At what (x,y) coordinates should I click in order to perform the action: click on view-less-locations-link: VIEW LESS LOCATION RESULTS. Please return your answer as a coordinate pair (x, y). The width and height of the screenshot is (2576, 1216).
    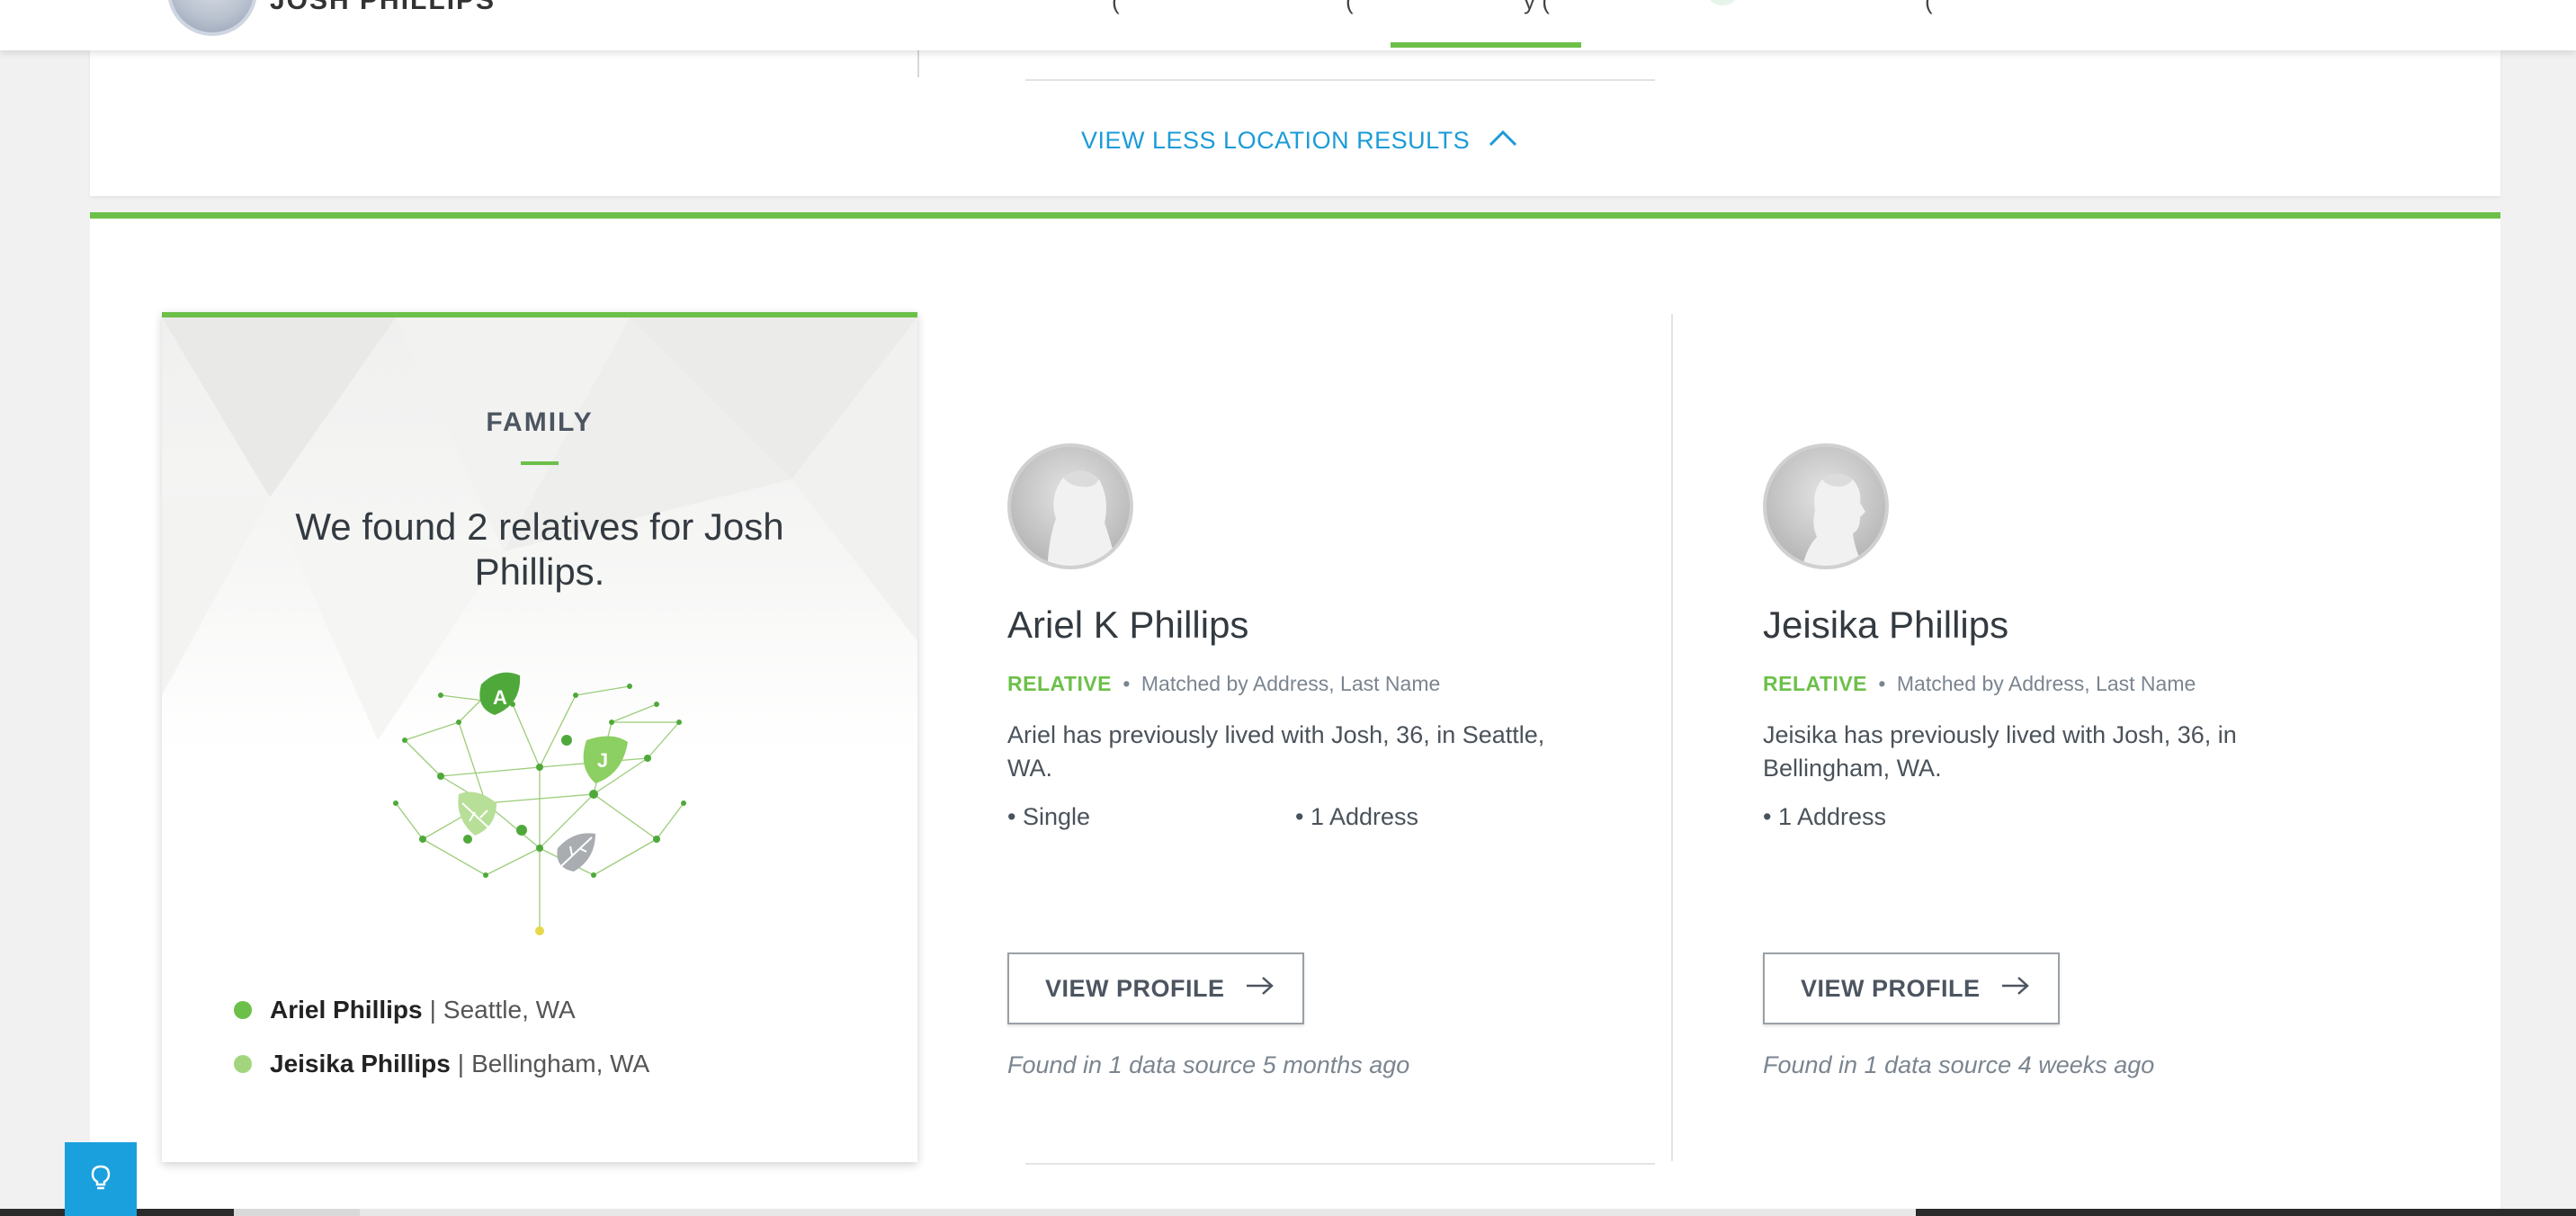
    Looking at the image, I should click on (1299, 140).